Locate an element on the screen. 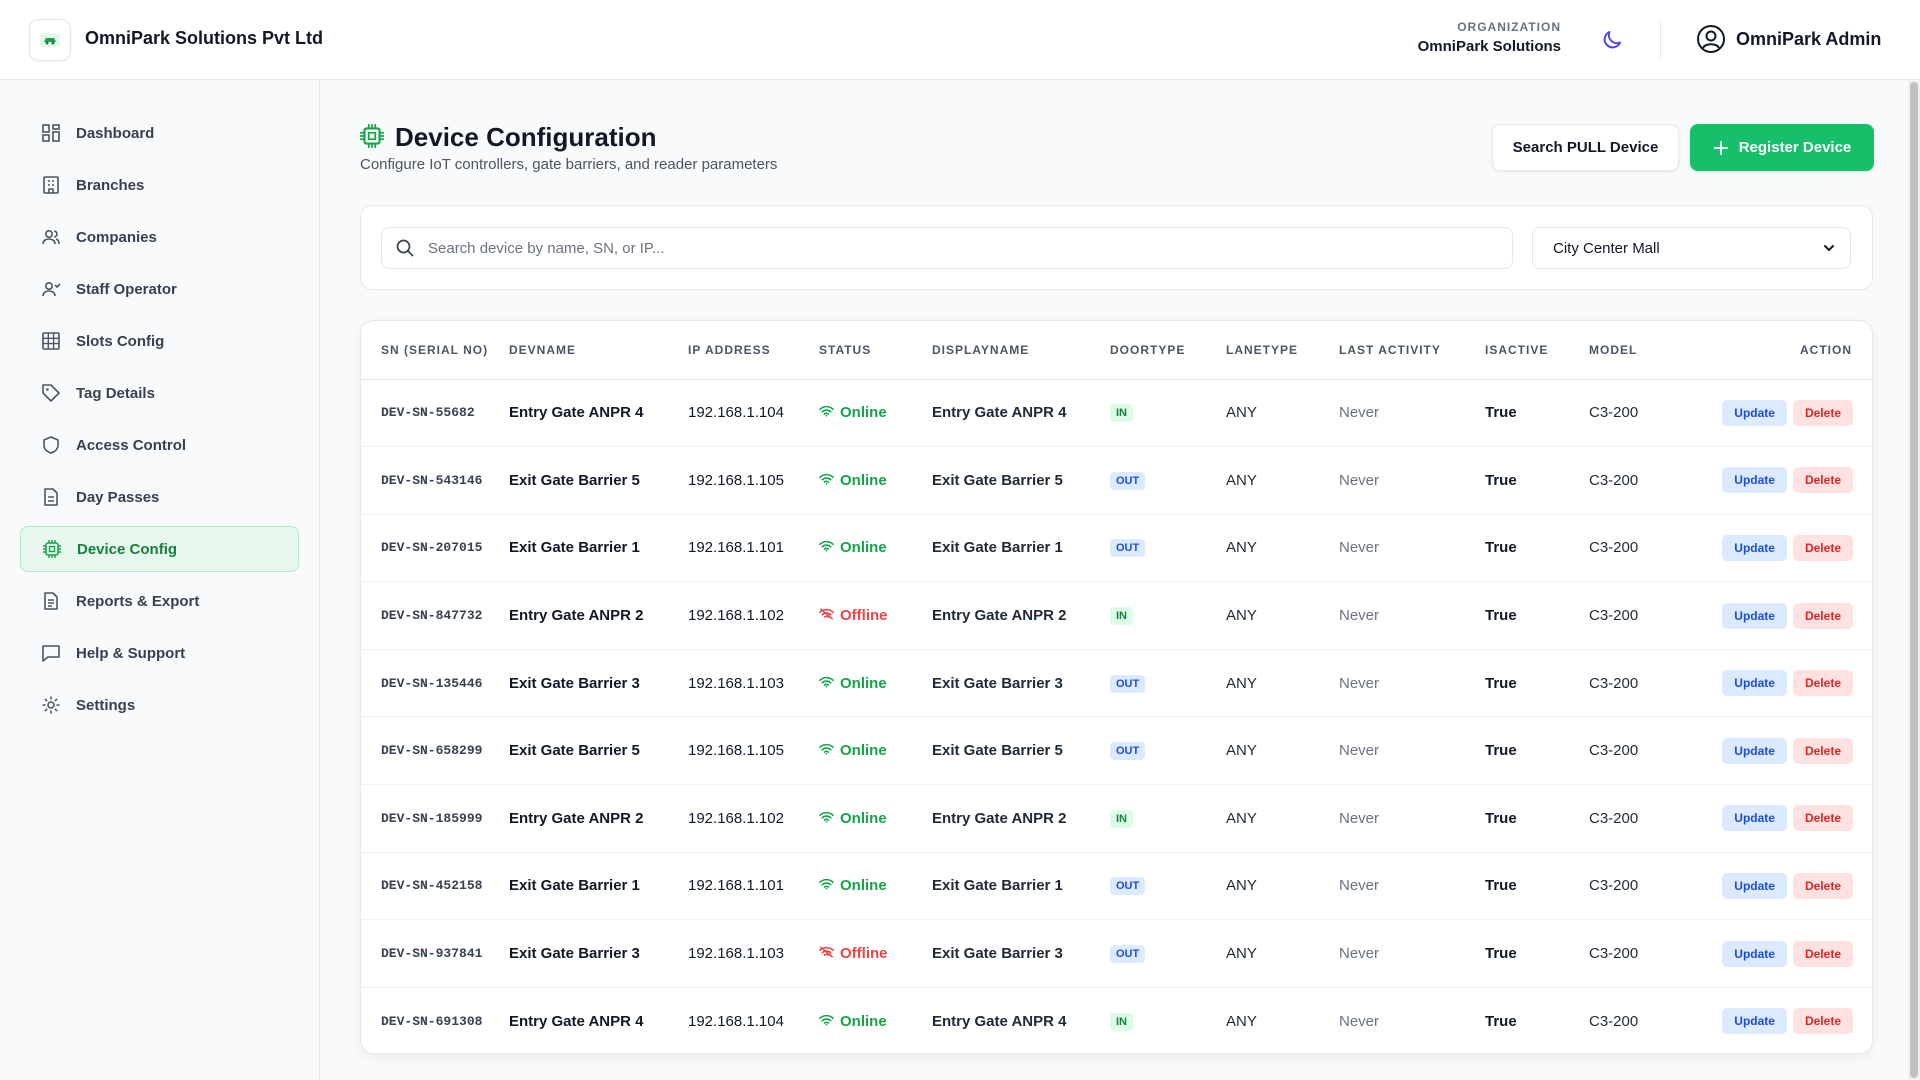 The image size is (1920, 1080). serial-number-cell: DEV-SN-207015 is located at coordinates (432, 548).